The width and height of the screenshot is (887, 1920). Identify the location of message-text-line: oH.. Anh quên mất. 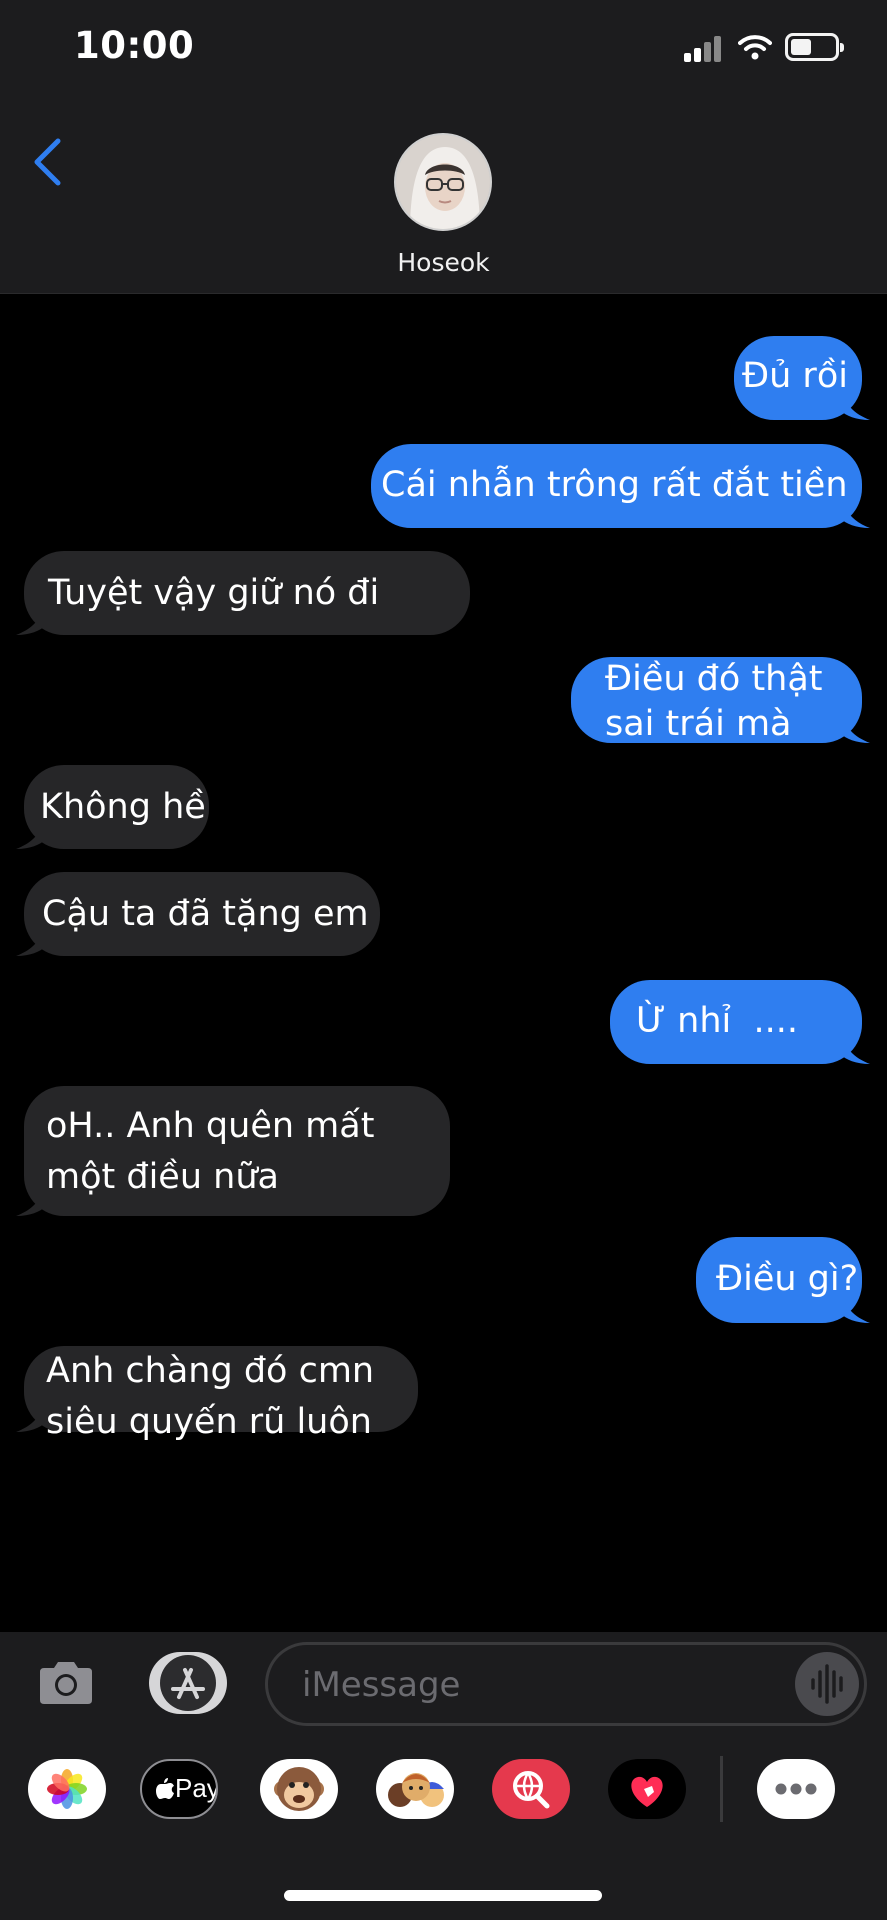
(210, 1126).